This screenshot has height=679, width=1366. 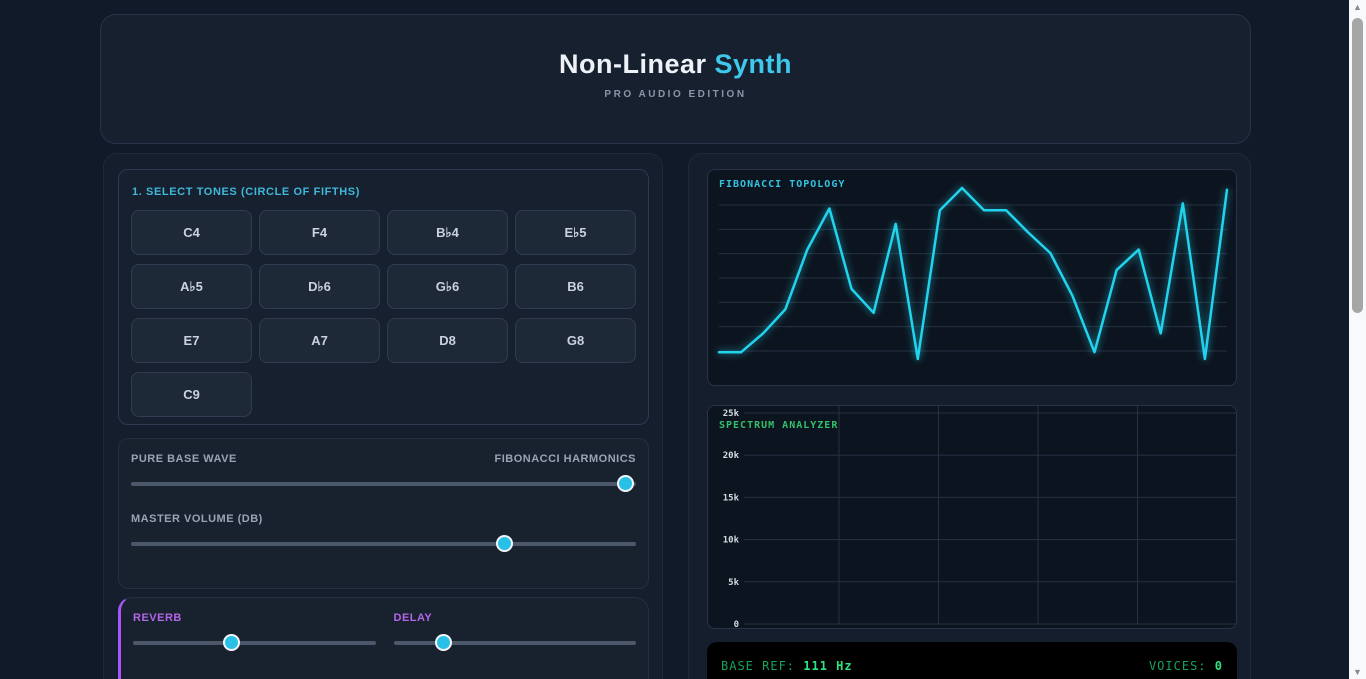 What do you see at coordinates (733, 583) in the screenshot?
I see `svg-text: 5k` at bounding box center [733, 583].